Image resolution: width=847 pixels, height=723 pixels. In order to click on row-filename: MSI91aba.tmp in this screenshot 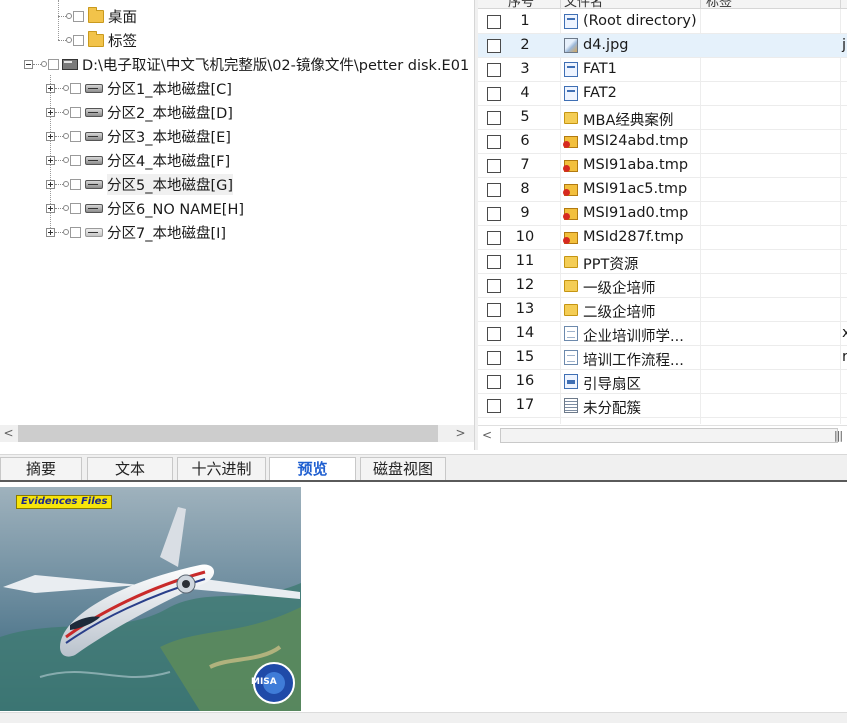, I will do `click(636, 165)`.